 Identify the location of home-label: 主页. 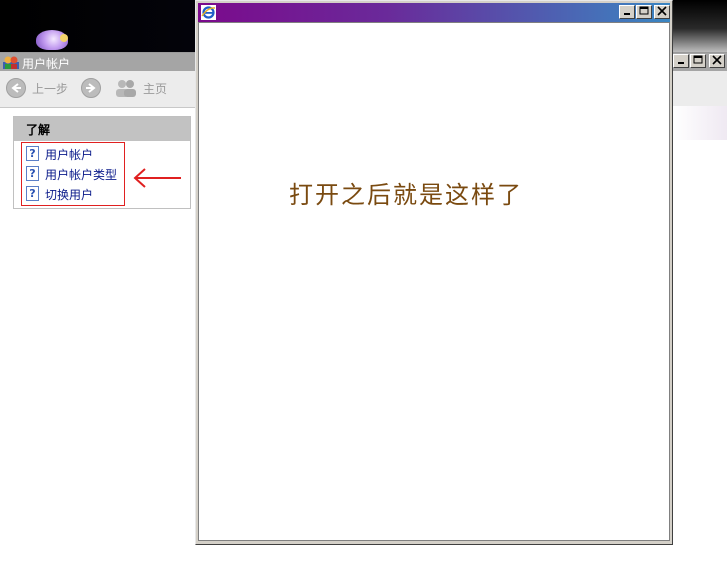
(155, 88).